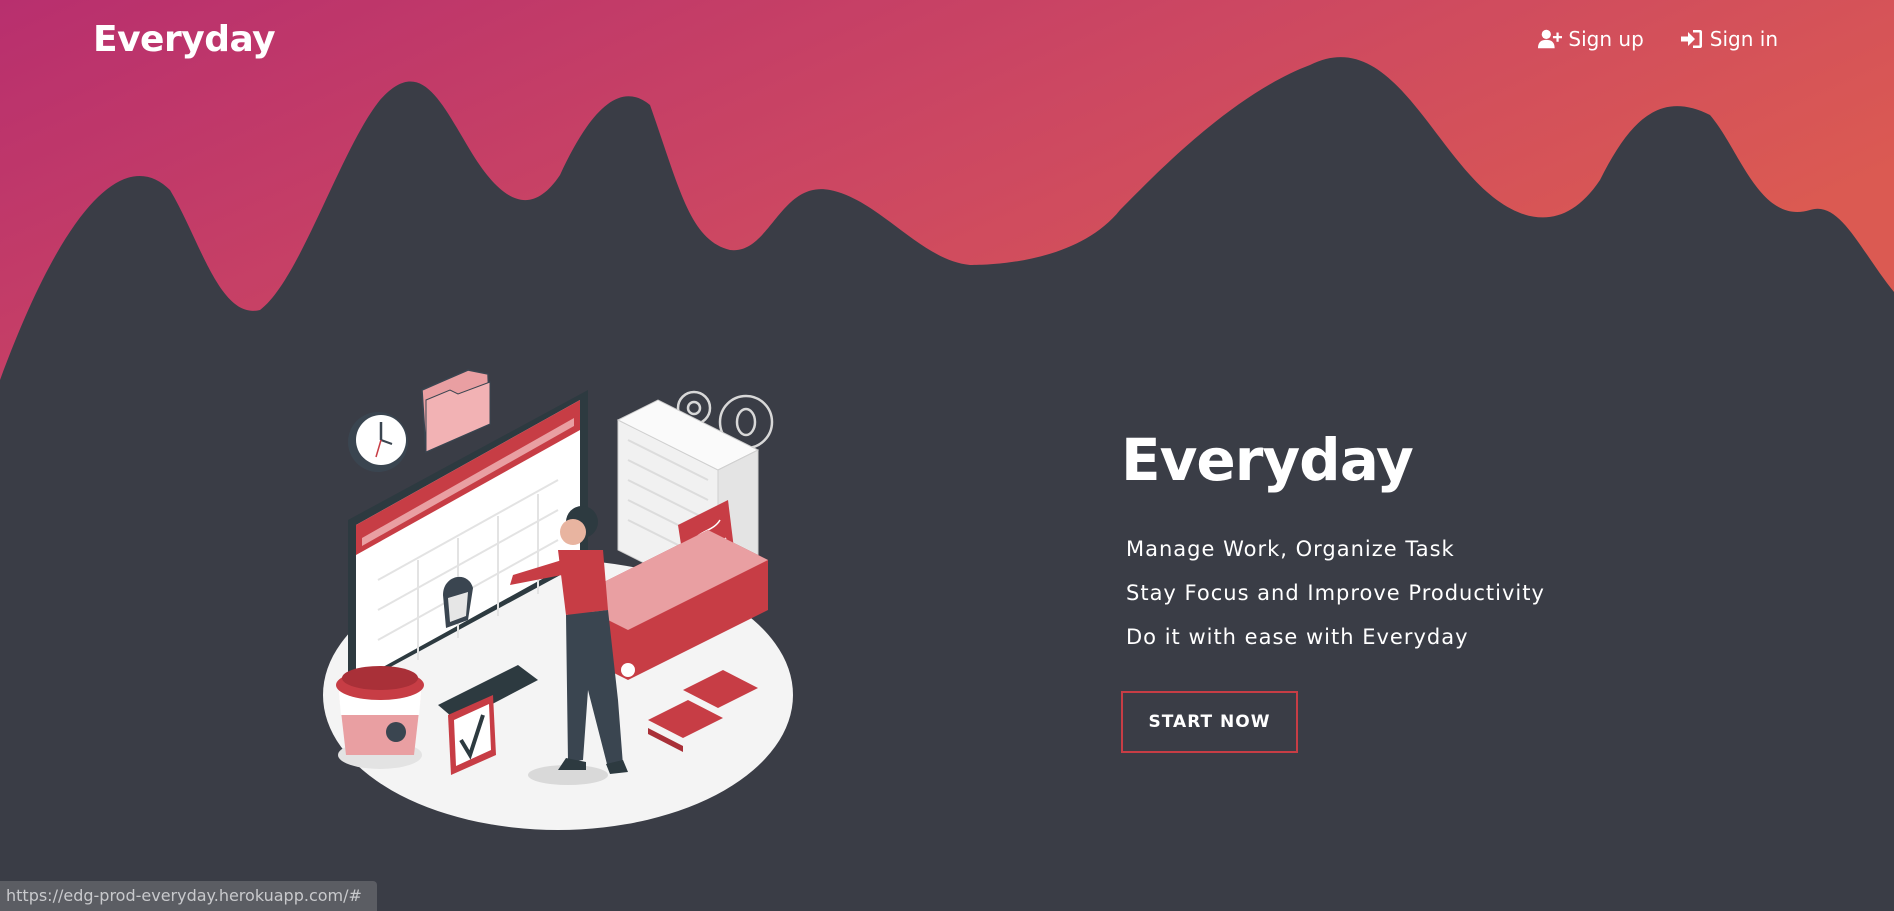 Image resolution: width=1894 pixels, height=911 pixels. I want to click on brand-logo: Everyday, so click(184, 40).